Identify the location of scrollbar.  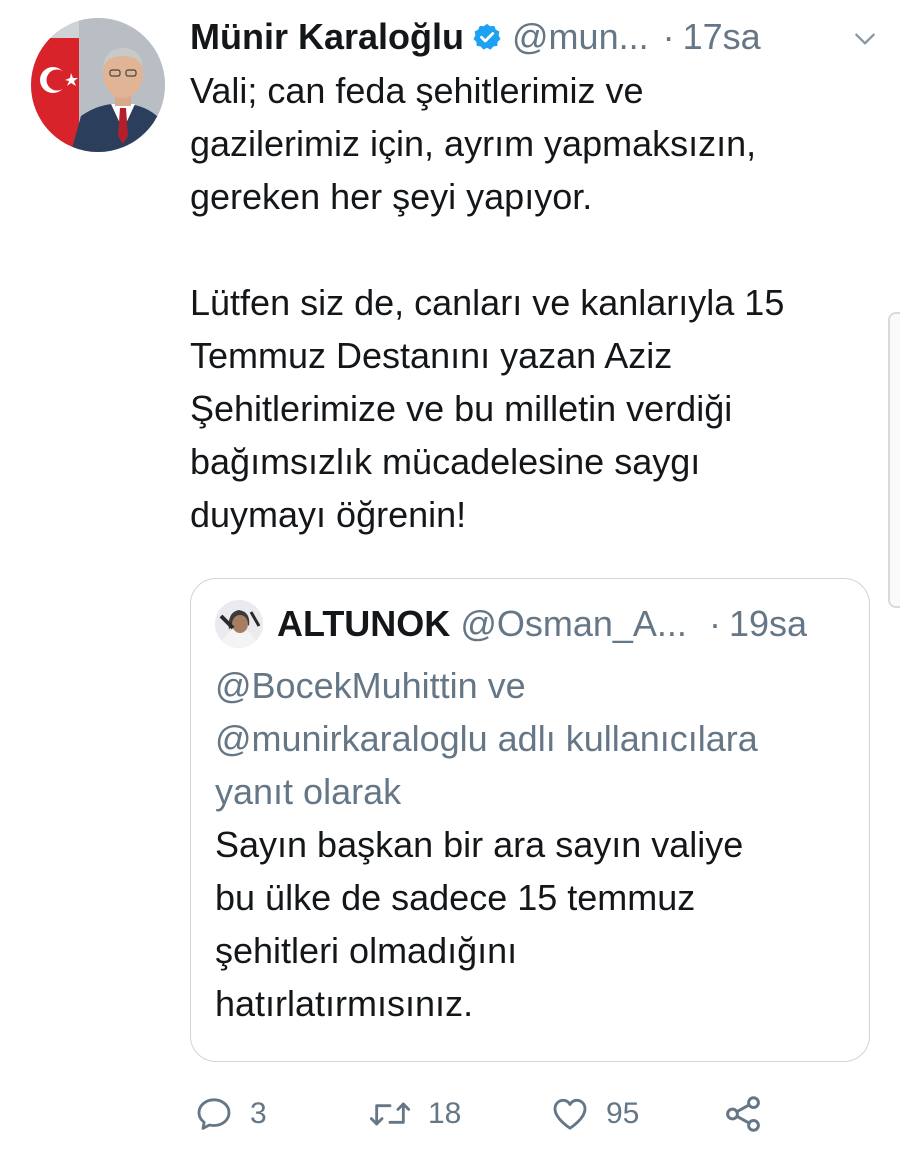
(894, 460).